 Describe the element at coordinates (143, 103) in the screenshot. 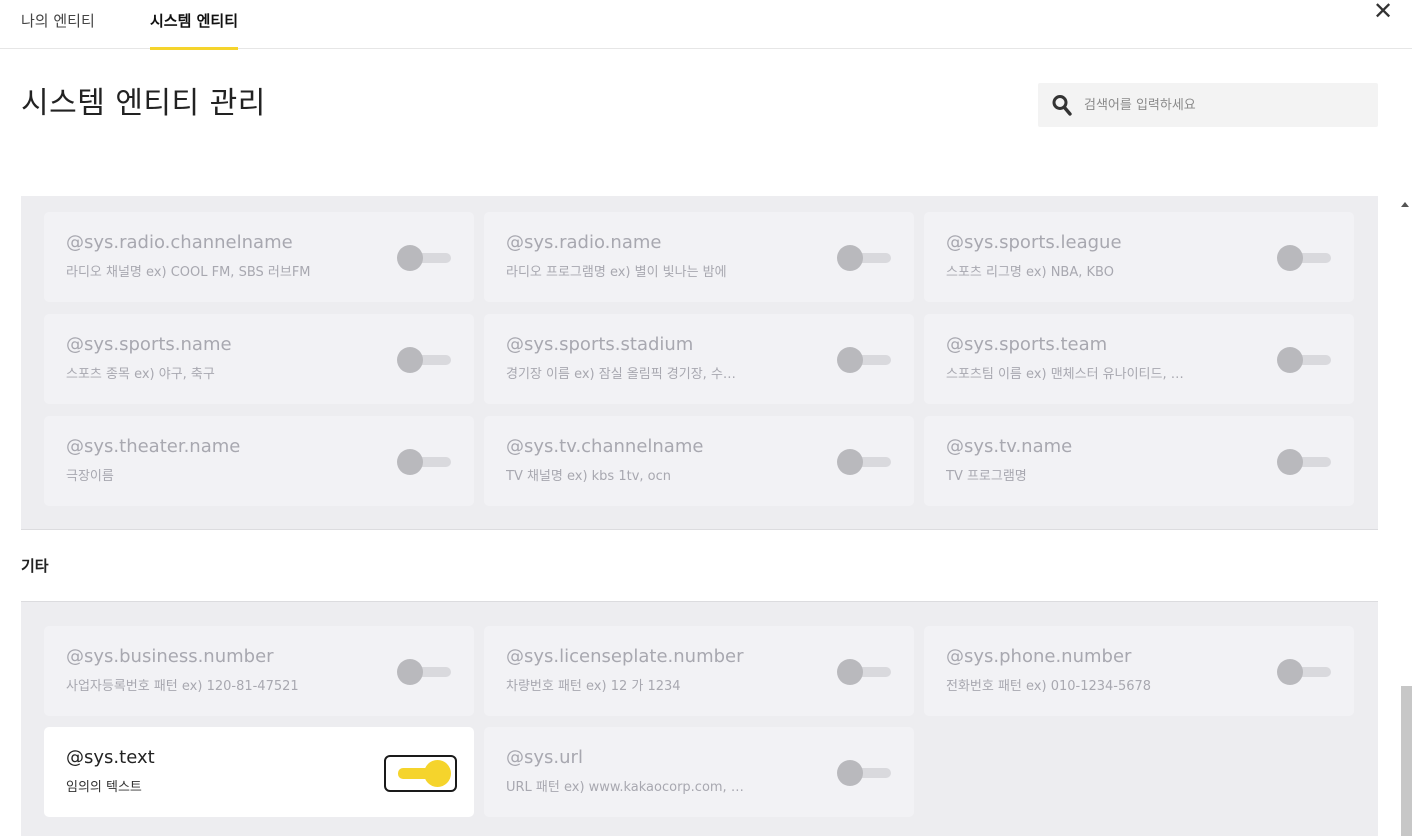

I see `page-title: 시스템 엔티티 관리` at that location.